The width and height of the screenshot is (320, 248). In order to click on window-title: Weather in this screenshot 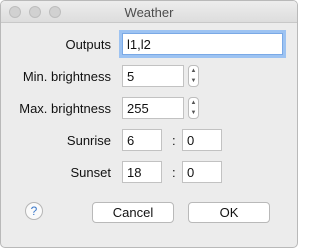, I will do `click(149, 12)`.